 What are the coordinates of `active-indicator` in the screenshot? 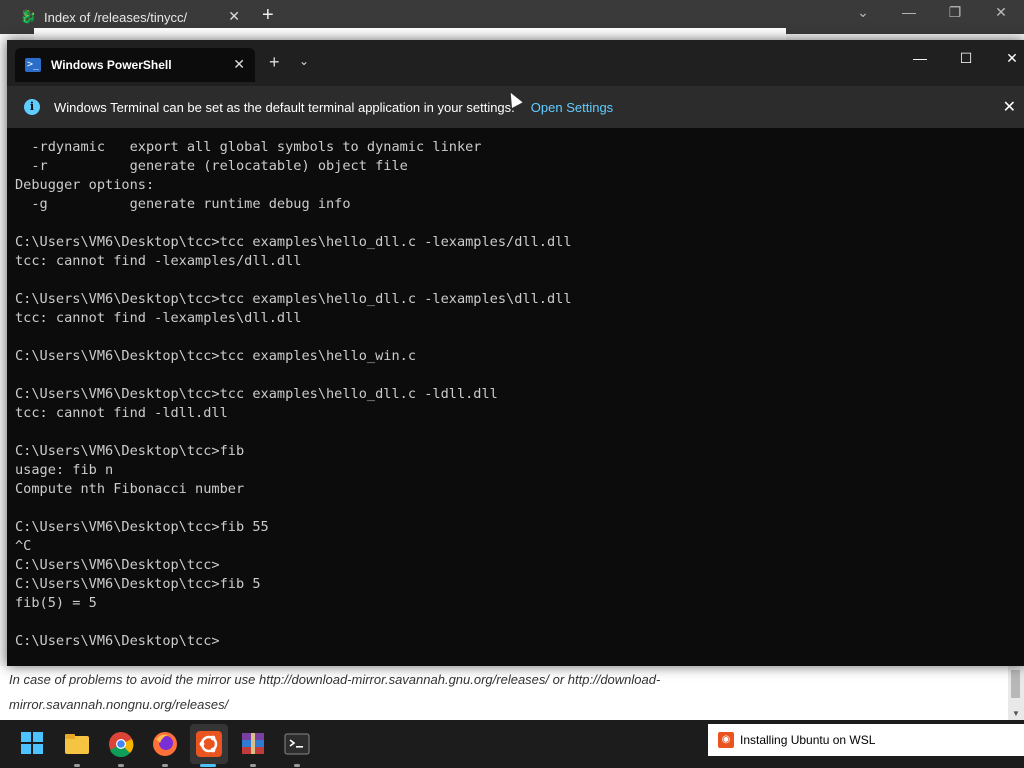 It's located at (208, 765).